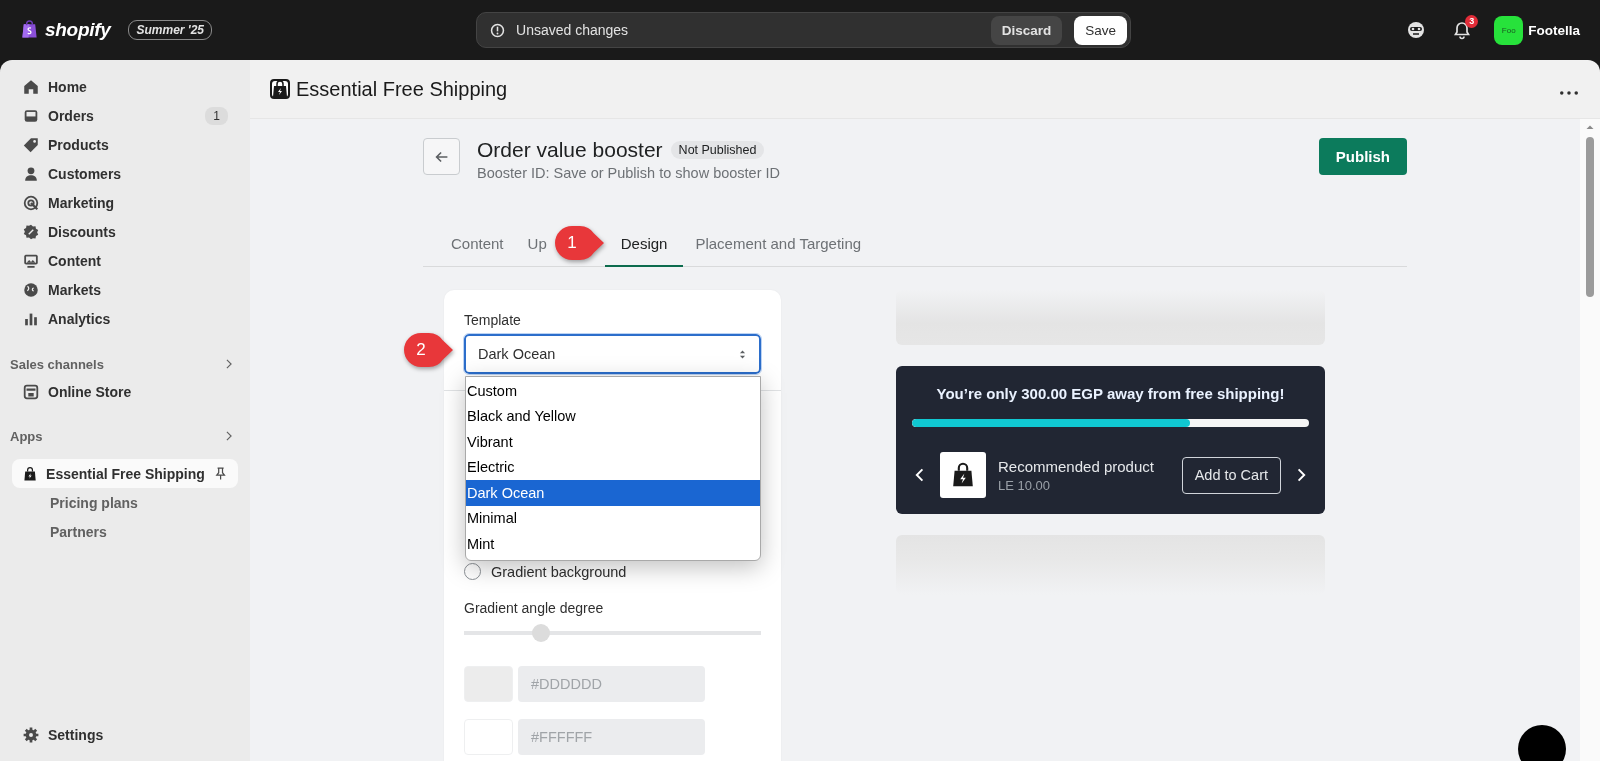 The image size is (1600, 761). What do you see at coordinates (31, 202) in the screenshot?
I see `target-icon` at bounding box center [31, 202].